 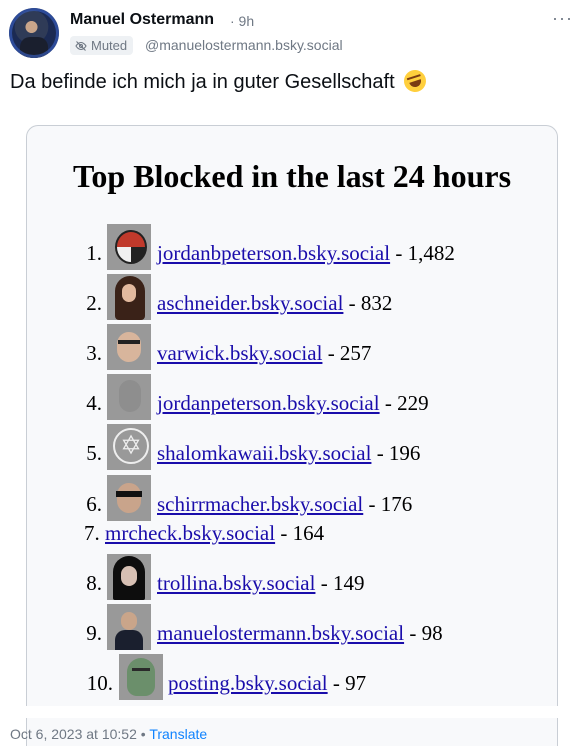 I want to click on list-item: 7. mrcheck.bsky.social - 164, so click(x=292, y=529).